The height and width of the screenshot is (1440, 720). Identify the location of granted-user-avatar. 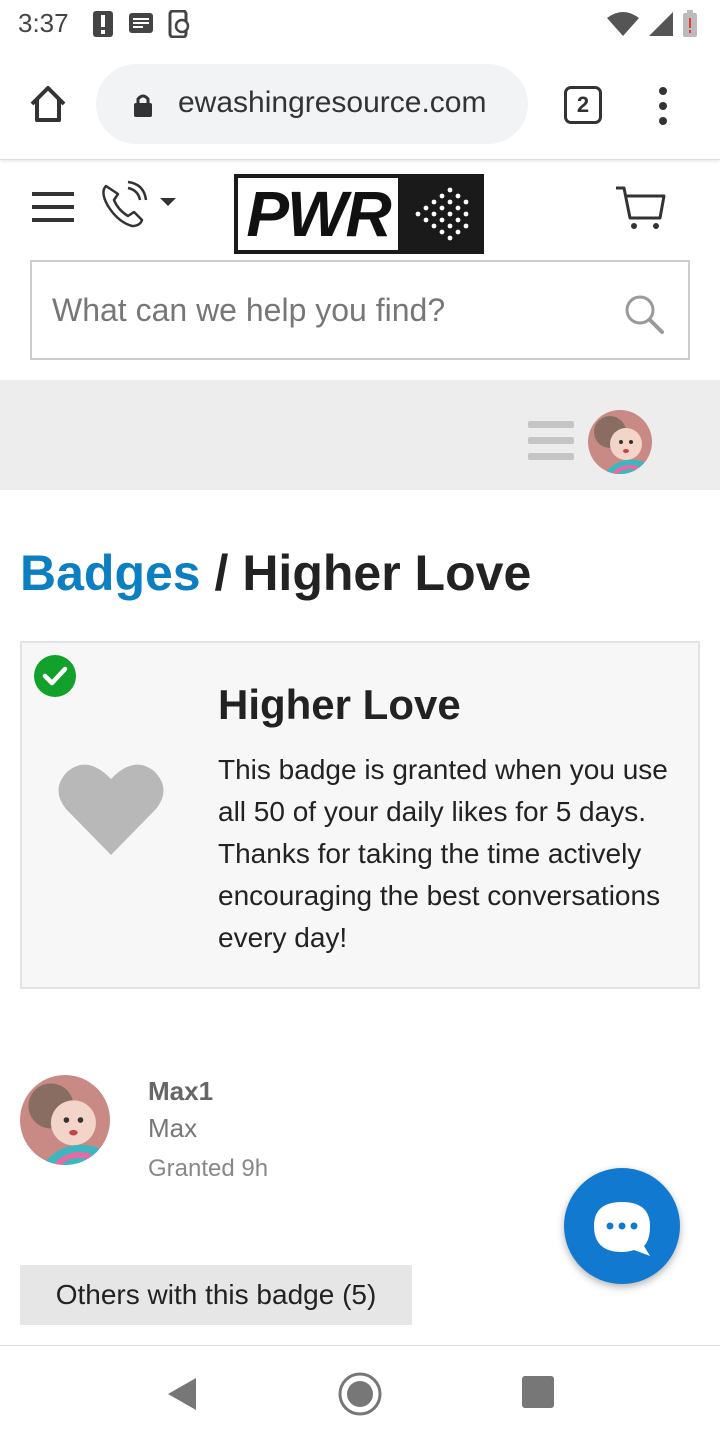
(65, 1120).